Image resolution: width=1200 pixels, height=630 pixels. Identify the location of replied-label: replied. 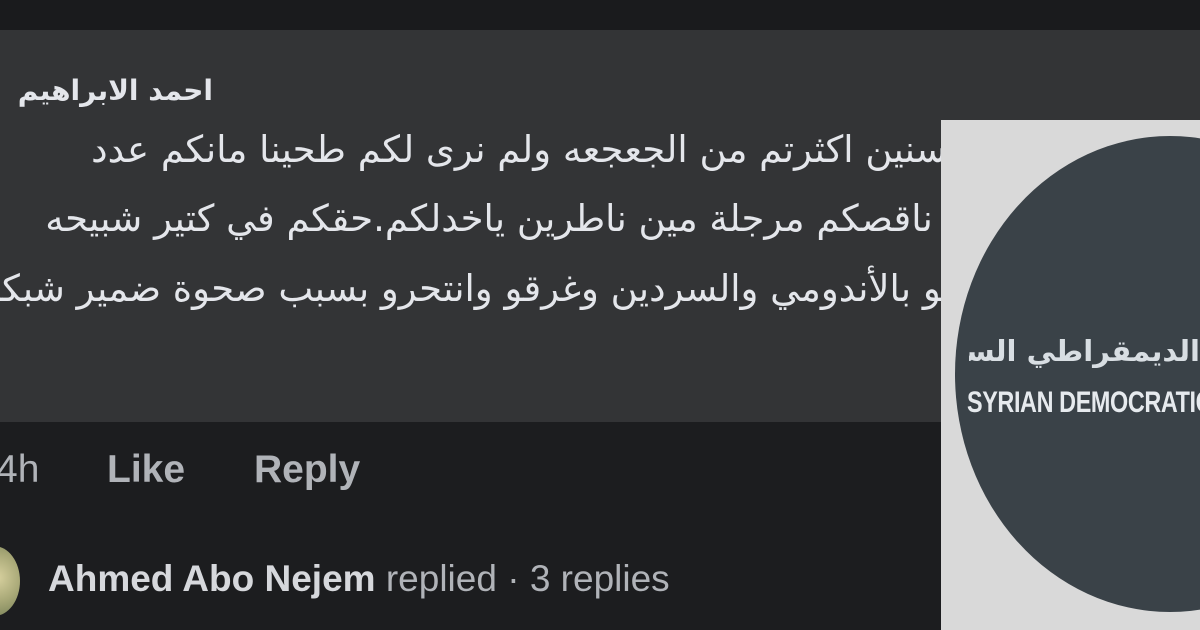
(436, 578).